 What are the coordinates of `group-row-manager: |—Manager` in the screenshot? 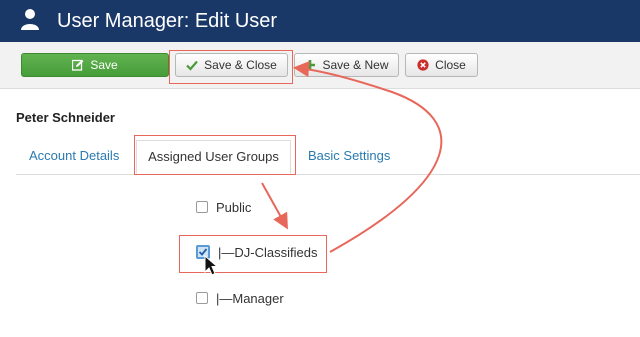 It's located at (240, 298).